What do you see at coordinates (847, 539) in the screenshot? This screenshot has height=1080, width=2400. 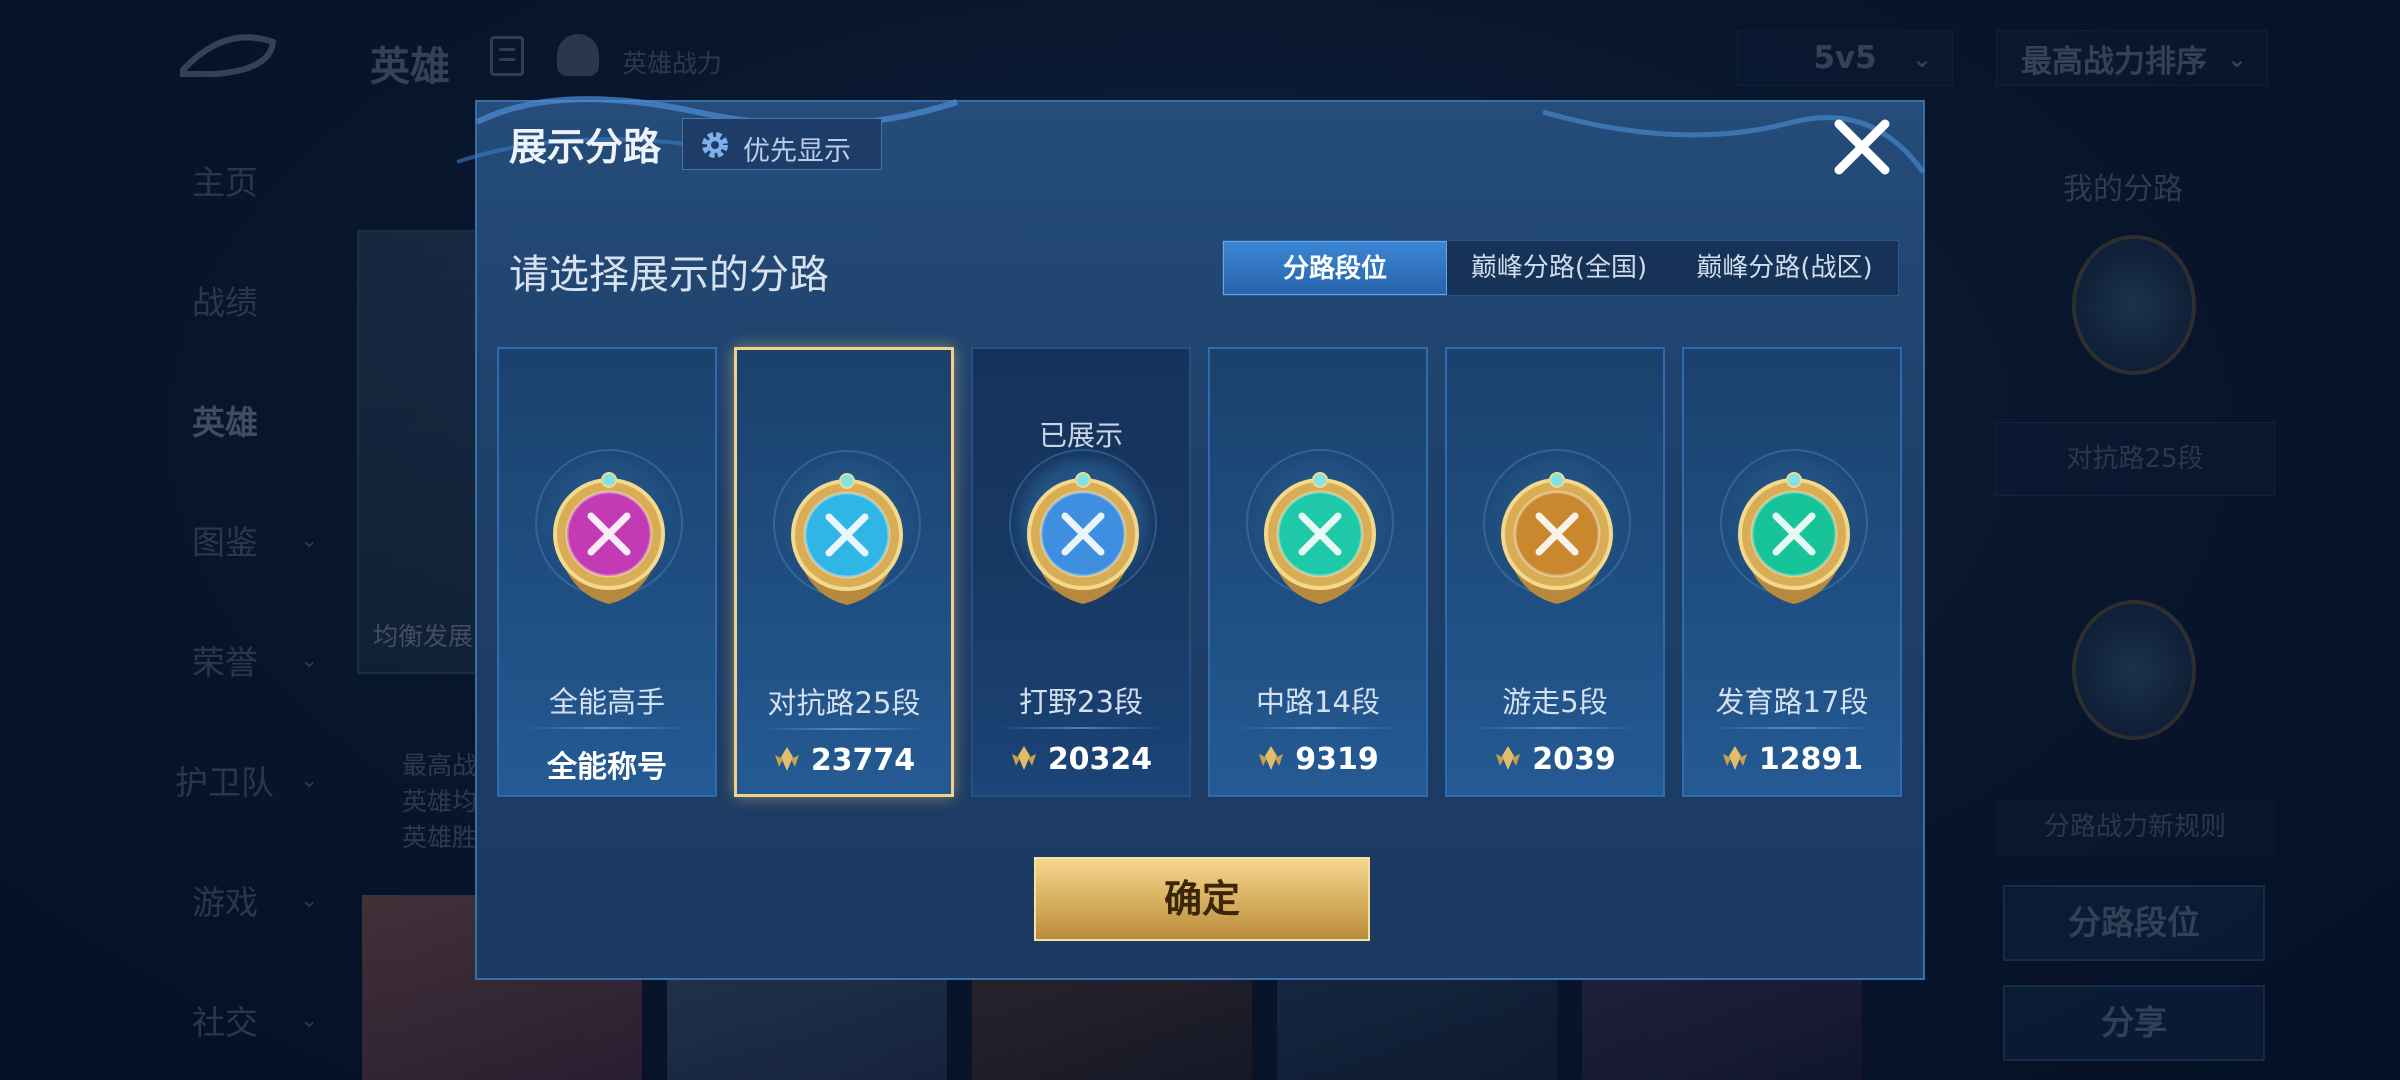 I see `clash-lane-emblem-icon` at bounding box center [847, 539].